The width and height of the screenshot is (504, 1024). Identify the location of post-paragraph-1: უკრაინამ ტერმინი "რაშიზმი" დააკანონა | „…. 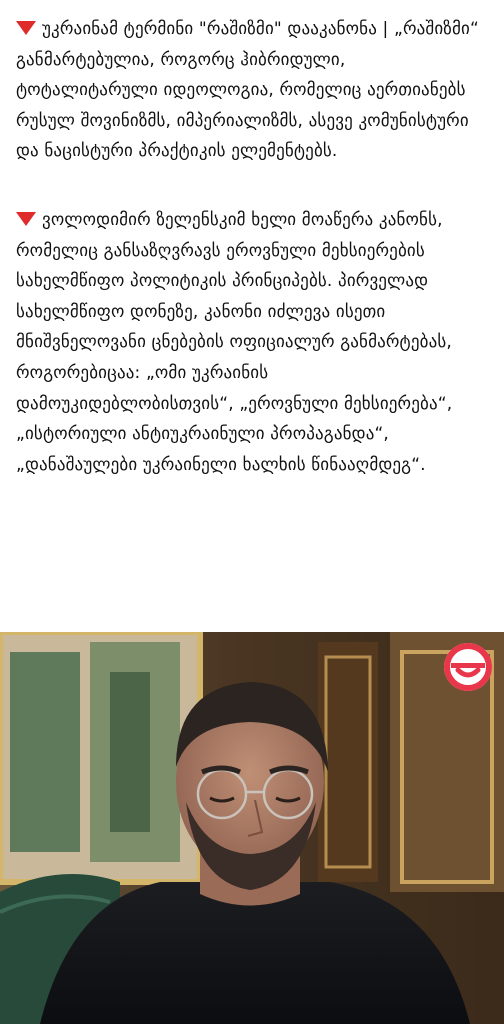
(253, 90).